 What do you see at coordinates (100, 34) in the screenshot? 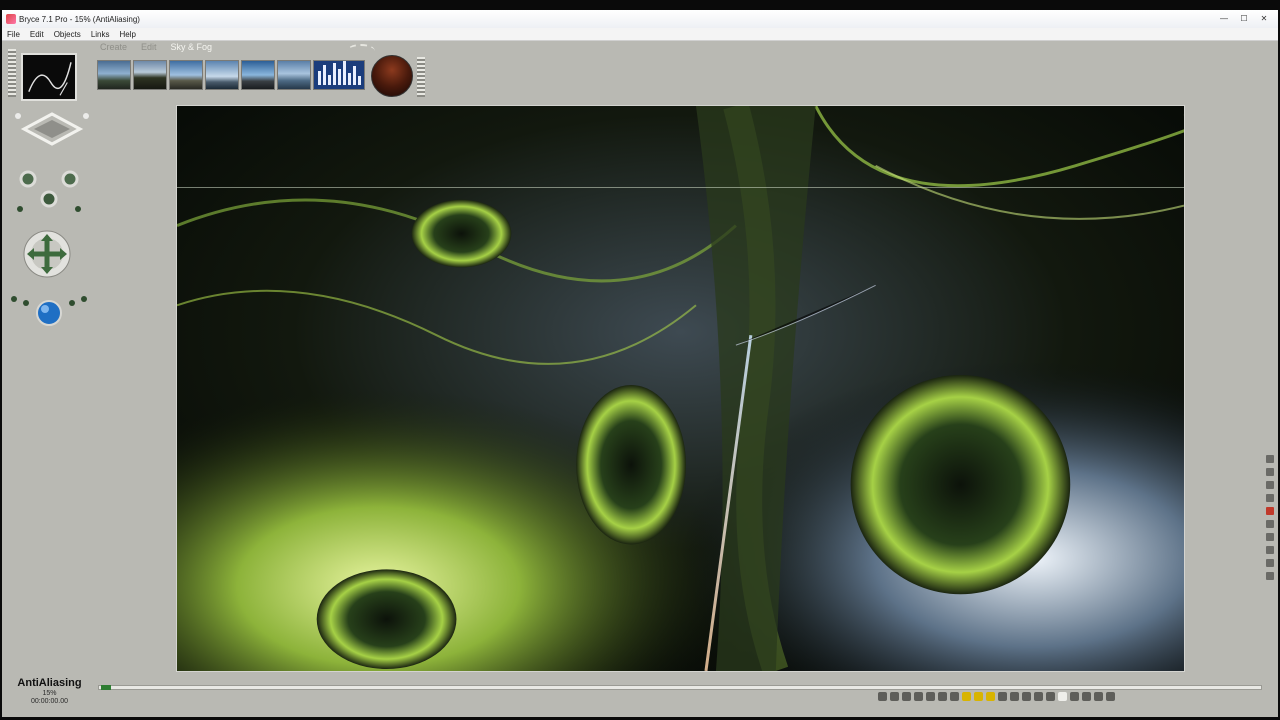
I see `menu-links: Links` at bounding box center [100, 34].